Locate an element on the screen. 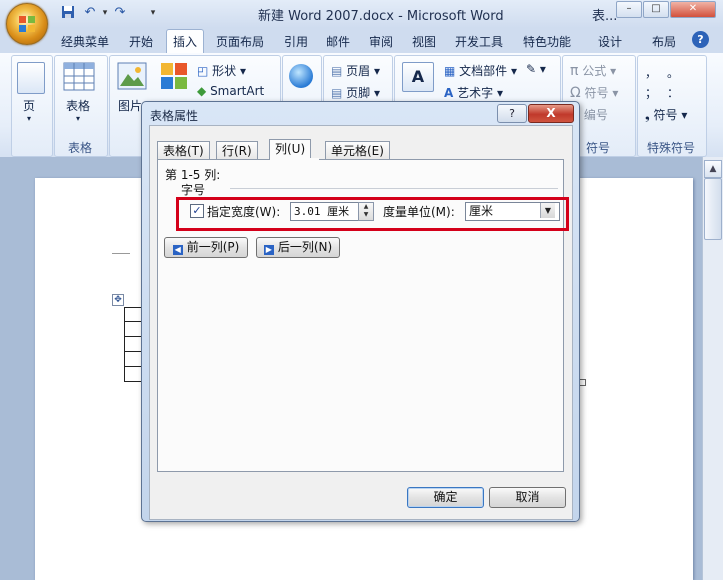 The width and height of the screenshot is (723, 580). special-symbol-label: 符号 is located at coordinates (665, 115).